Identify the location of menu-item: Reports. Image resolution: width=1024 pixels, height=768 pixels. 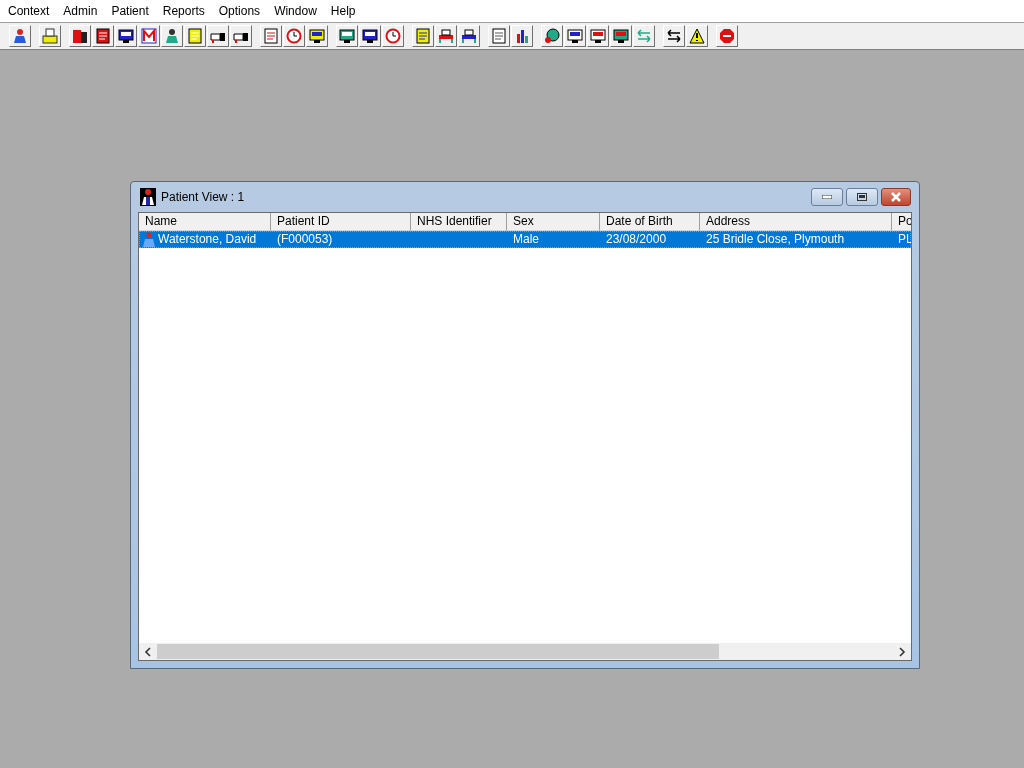
(183, 11).